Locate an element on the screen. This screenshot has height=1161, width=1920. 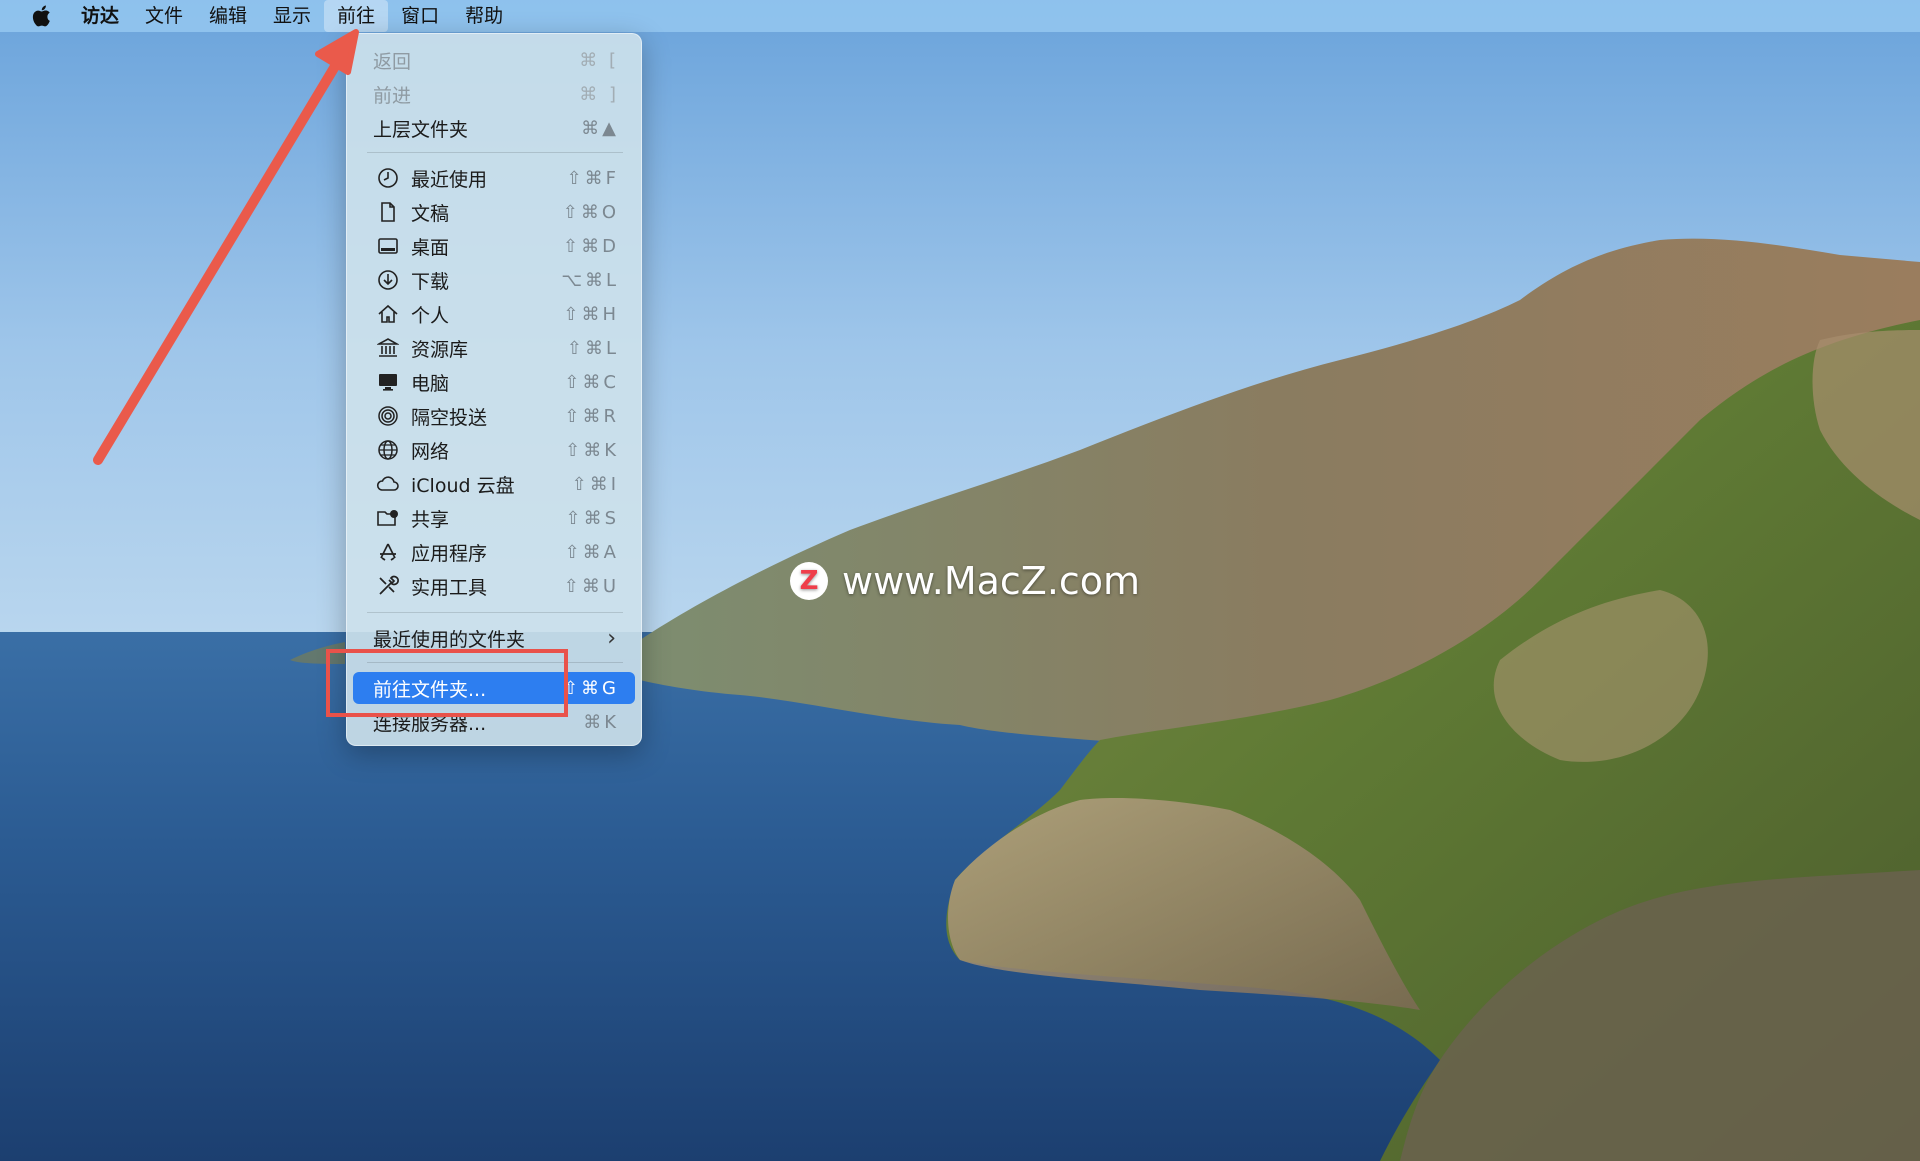
watermark: Z www.MacZ.com is located at coordinates (965, 581).